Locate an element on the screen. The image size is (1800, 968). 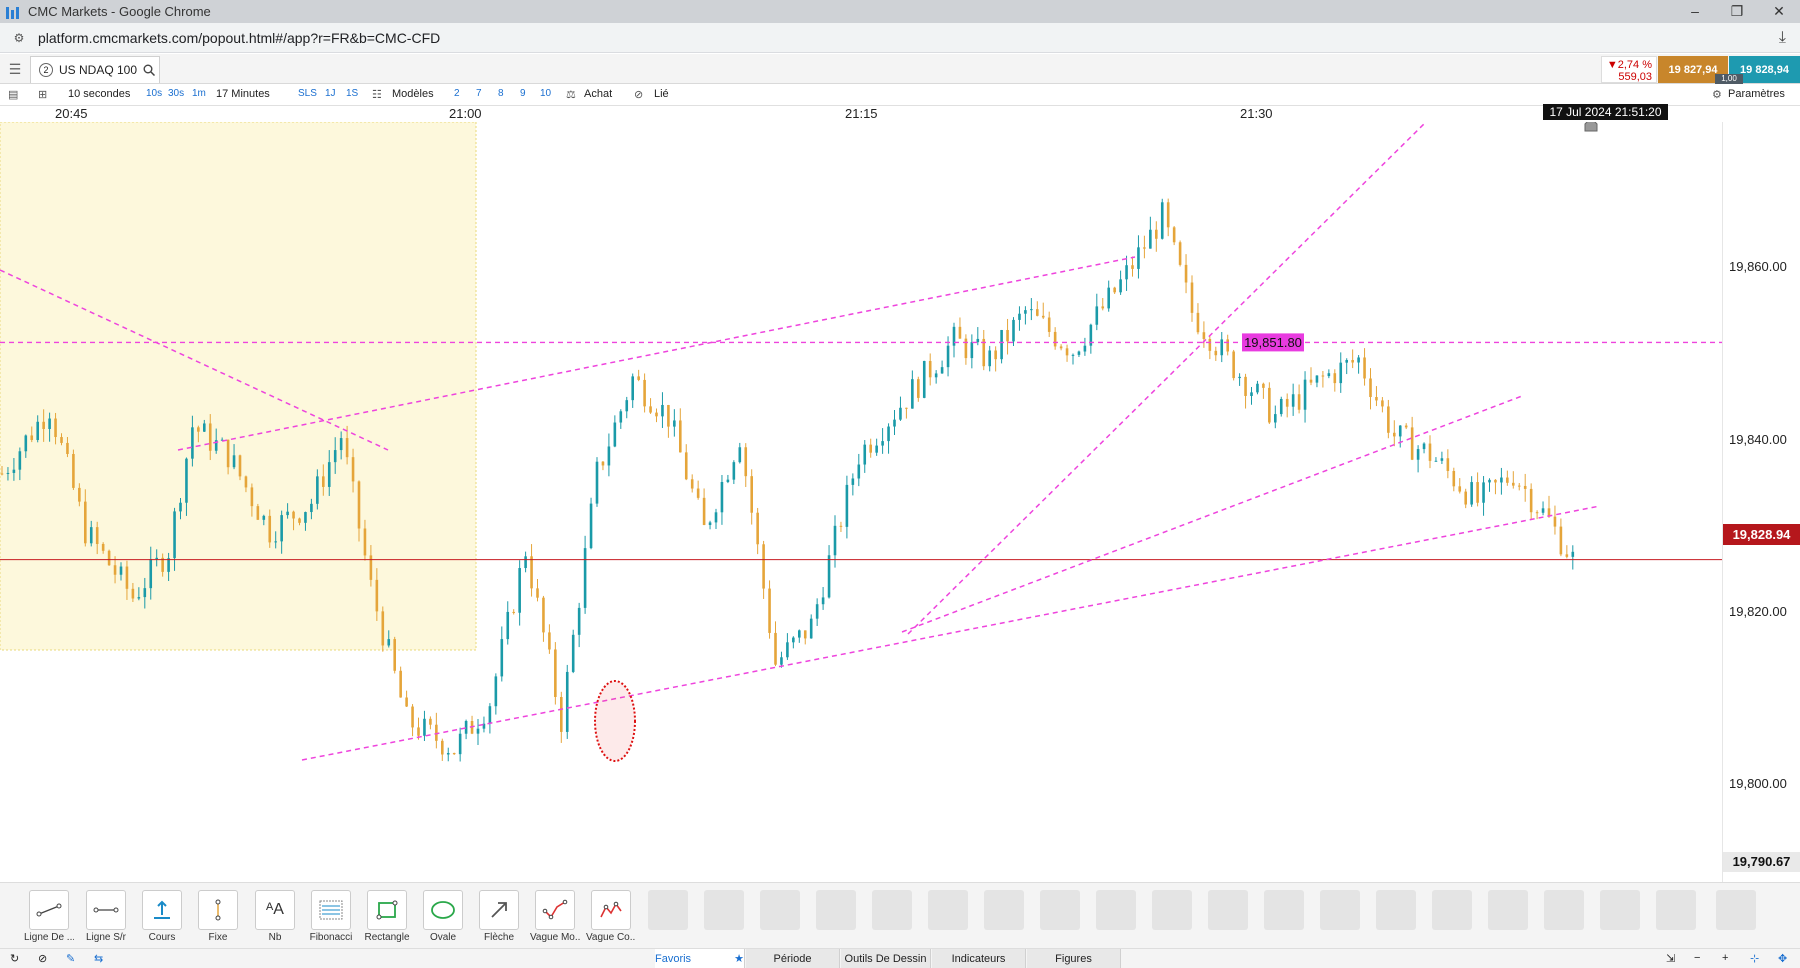
preset-8: 8 is located at coordinates (501, 93).